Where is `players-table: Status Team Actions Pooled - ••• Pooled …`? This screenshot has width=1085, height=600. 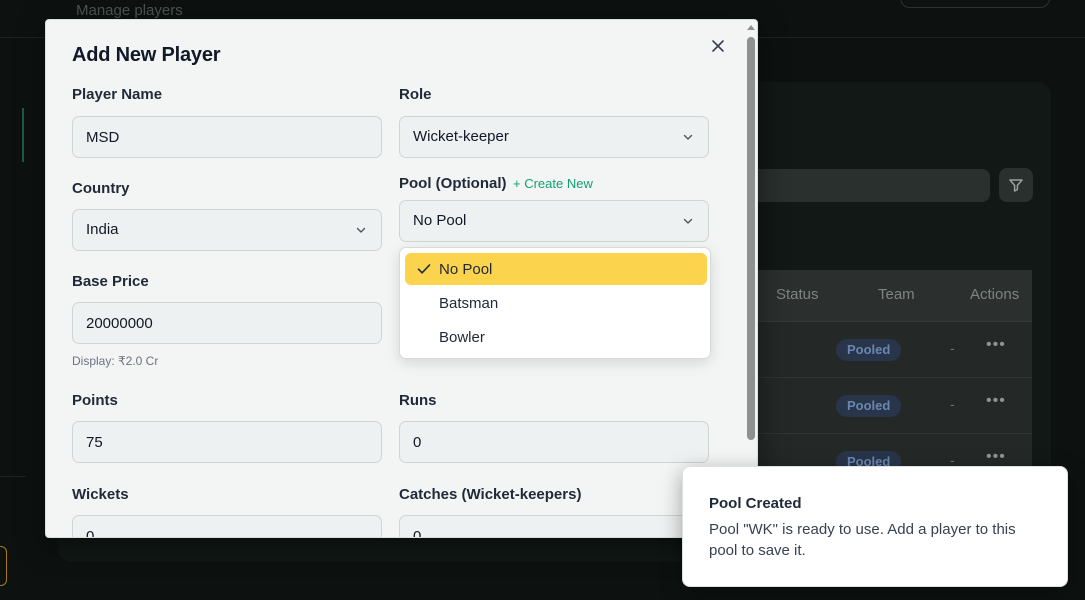 players-table: Status Team Actions Pooled - ••• Pooled … is located at coordinates (886, 380).